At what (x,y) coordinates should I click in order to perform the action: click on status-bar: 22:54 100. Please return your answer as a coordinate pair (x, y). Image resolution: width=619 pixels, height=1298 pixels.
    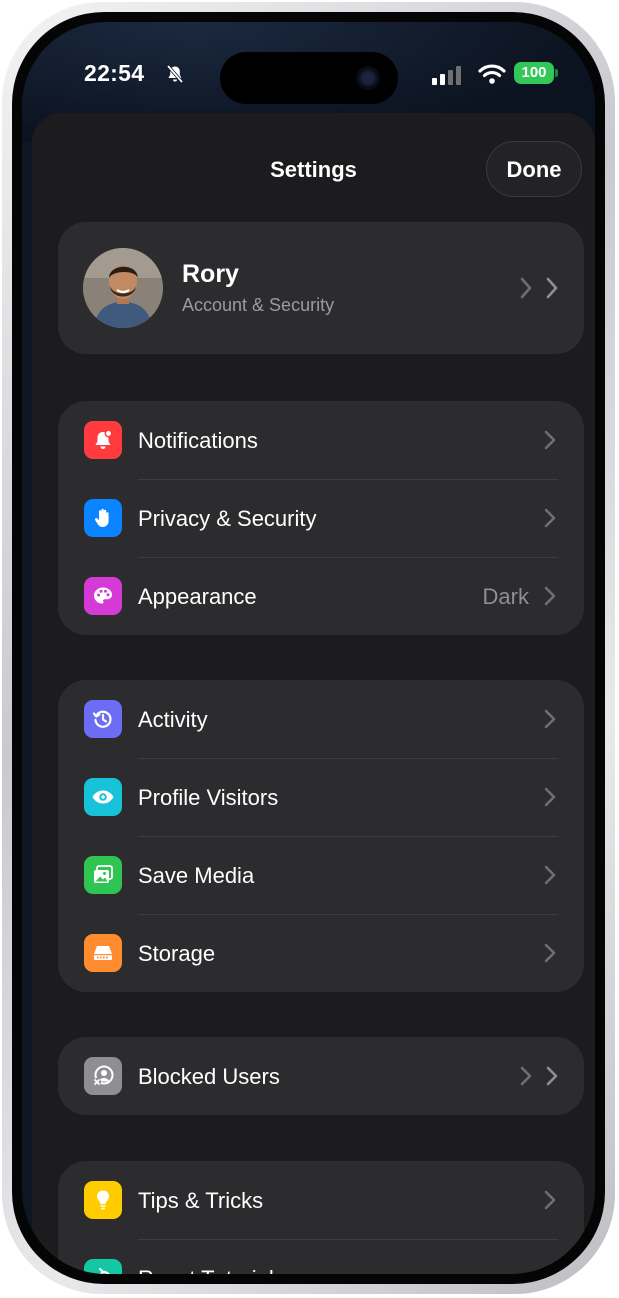
    Looking at the image, I should click on (308, 67).